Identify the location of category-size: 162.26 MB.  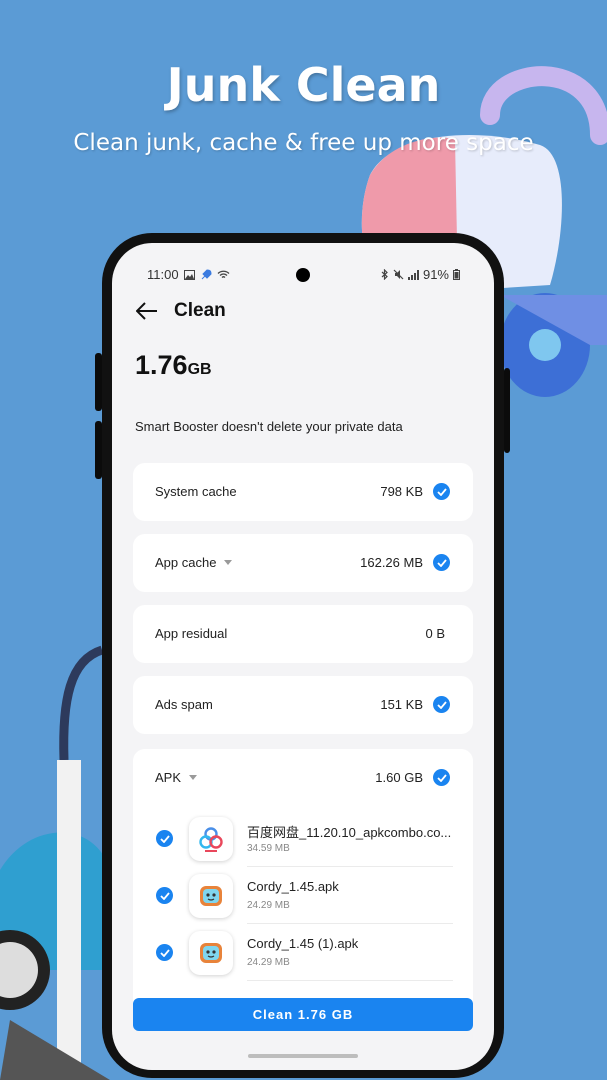
(391, 562).